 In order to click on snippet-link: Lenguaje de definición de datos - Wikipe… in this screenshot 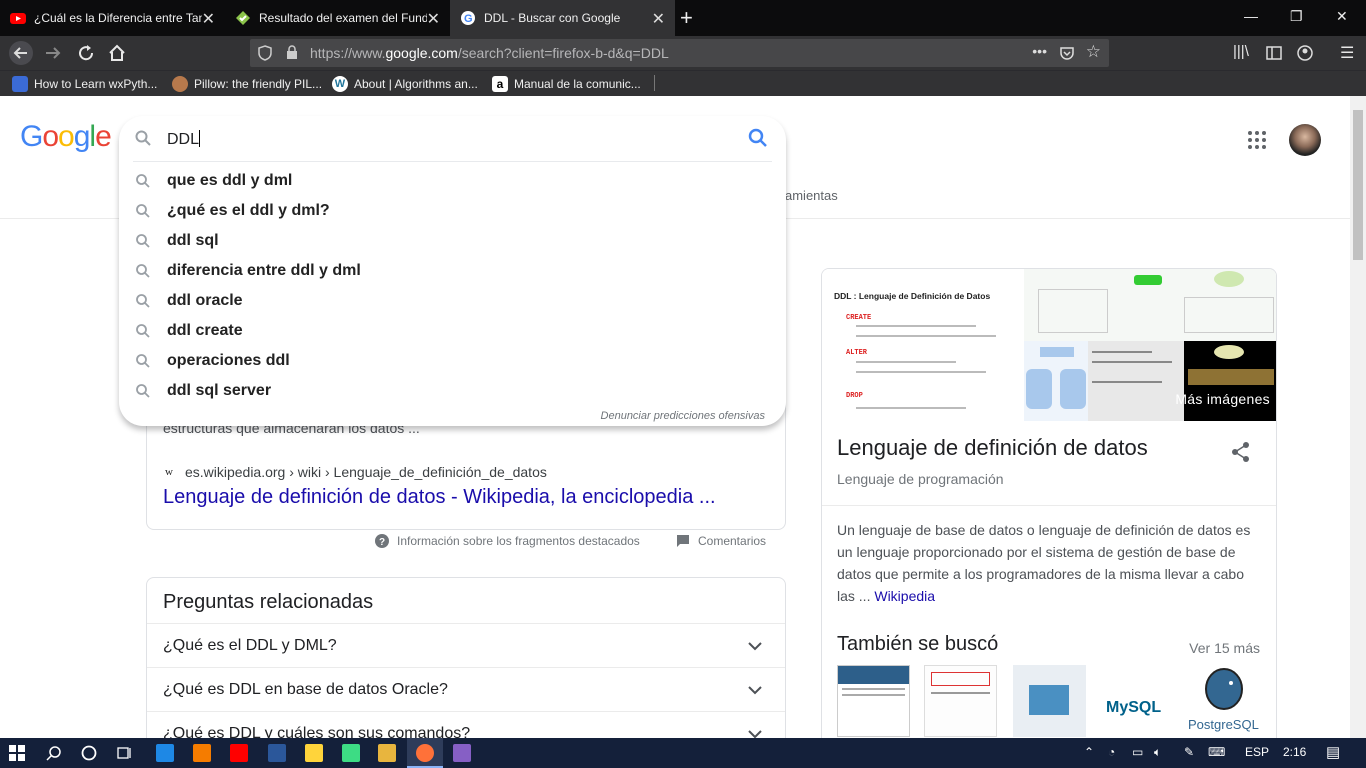, I will do `click(439, 497)`.